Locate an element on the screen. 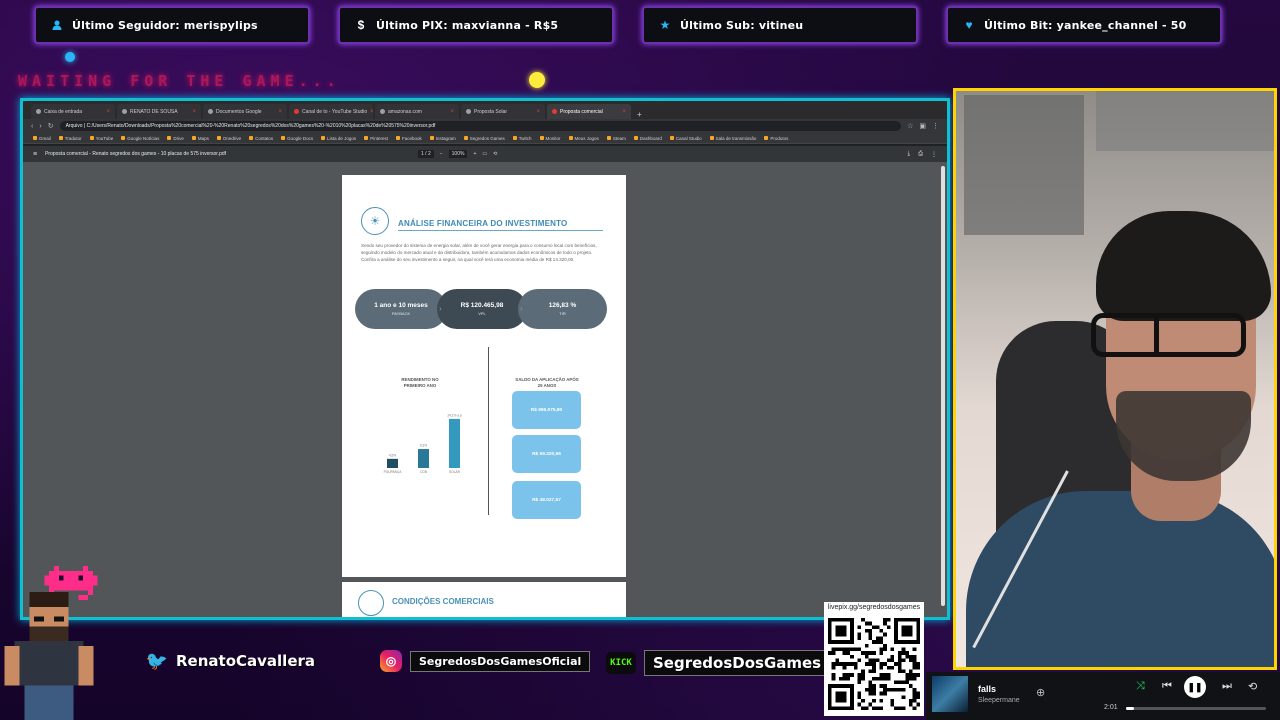 The image size is (1280, 720). twitter-handle: RenatoCavallera is located at coordinates (246, 661).